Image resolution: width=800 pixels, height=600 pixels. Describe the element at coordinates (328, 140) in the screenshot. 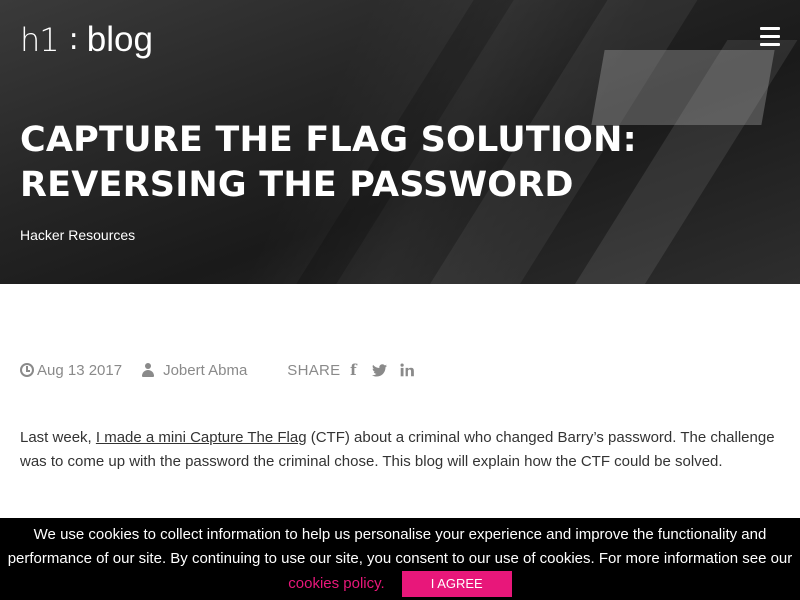

I see `page-title-line-1: Capture the Flag Solution:` at that location.